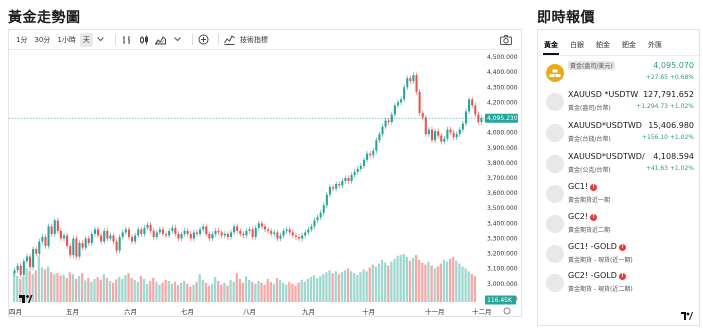  I want to click on quote-row-gc2: GC2!! 黃金期貨近二期, so click(619, 225).